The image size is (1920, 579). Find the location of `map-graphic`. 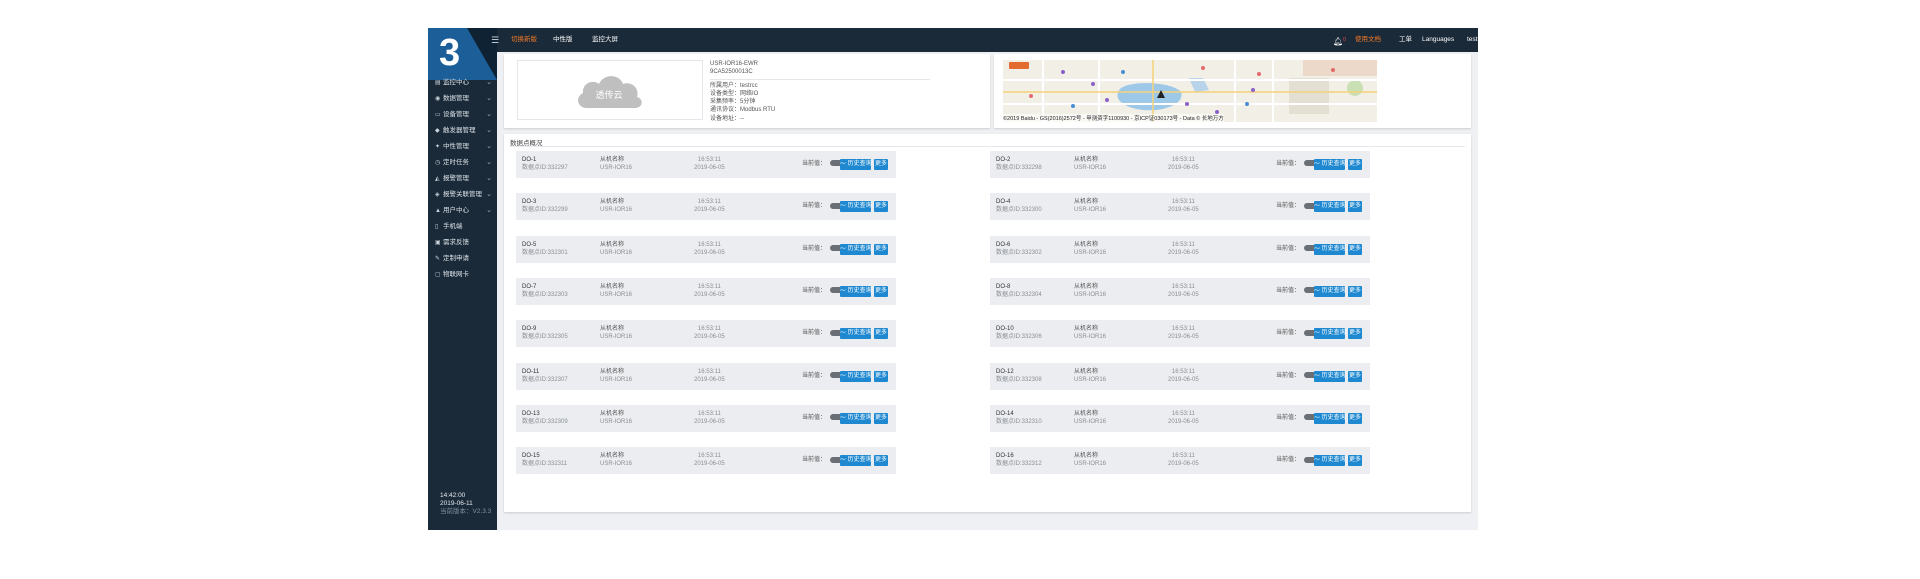

map-graphic is located at coordinates (1190, 91).